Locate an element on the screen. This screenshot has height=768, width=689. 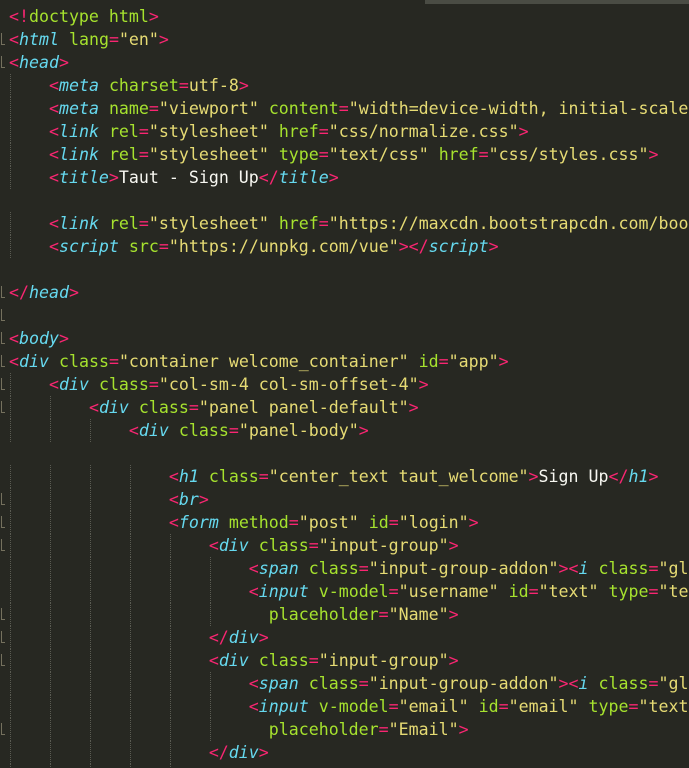
code-line: <body> is located at coordinates (348, 338).